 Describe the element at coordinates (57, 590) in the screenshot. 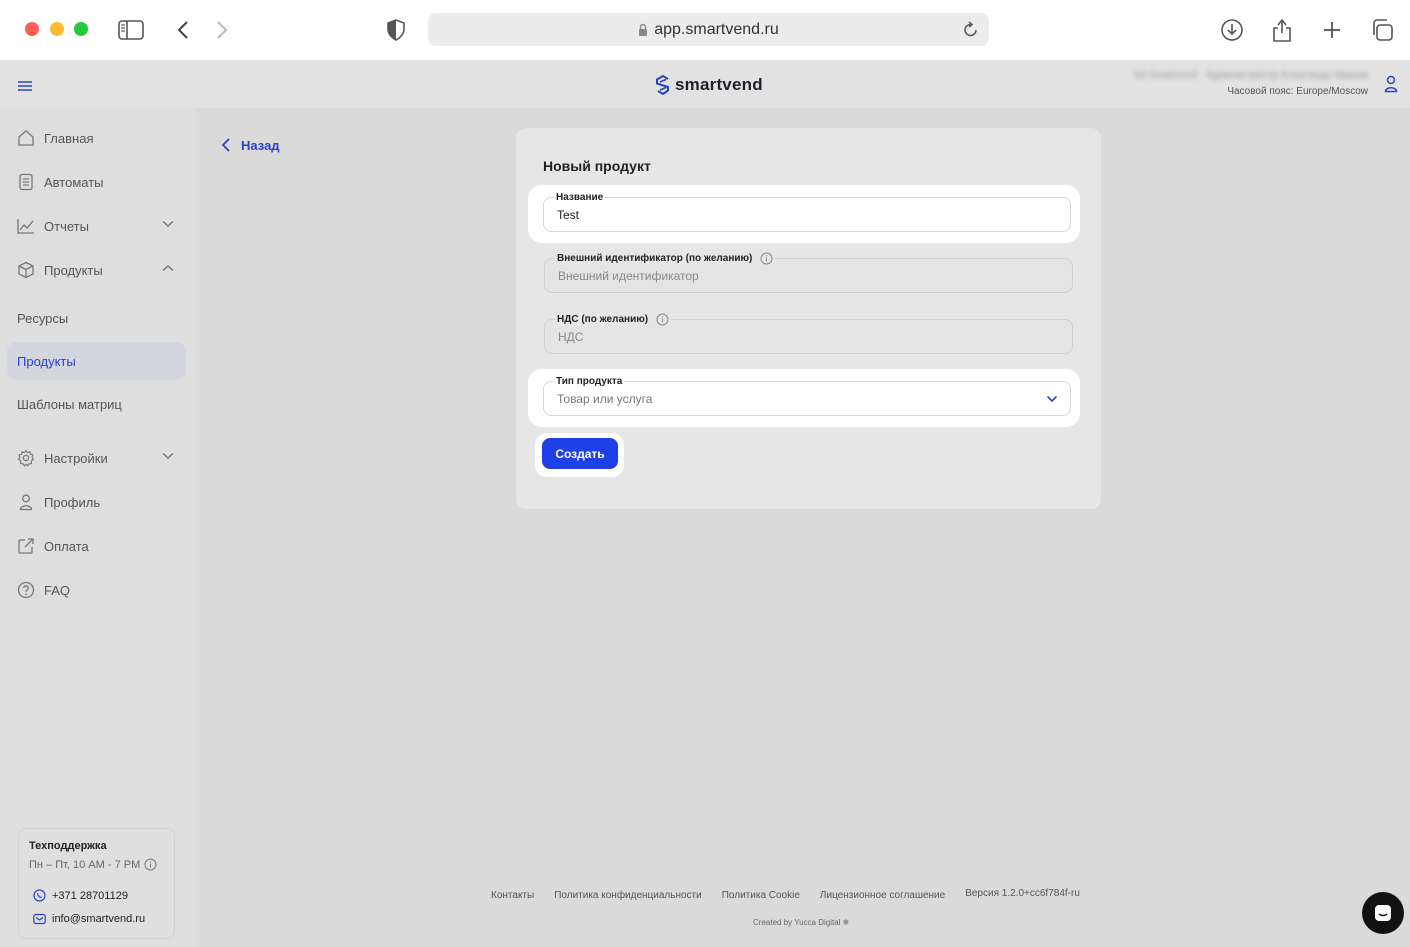

I see `sidebar-item-label: FAQ` at that location.